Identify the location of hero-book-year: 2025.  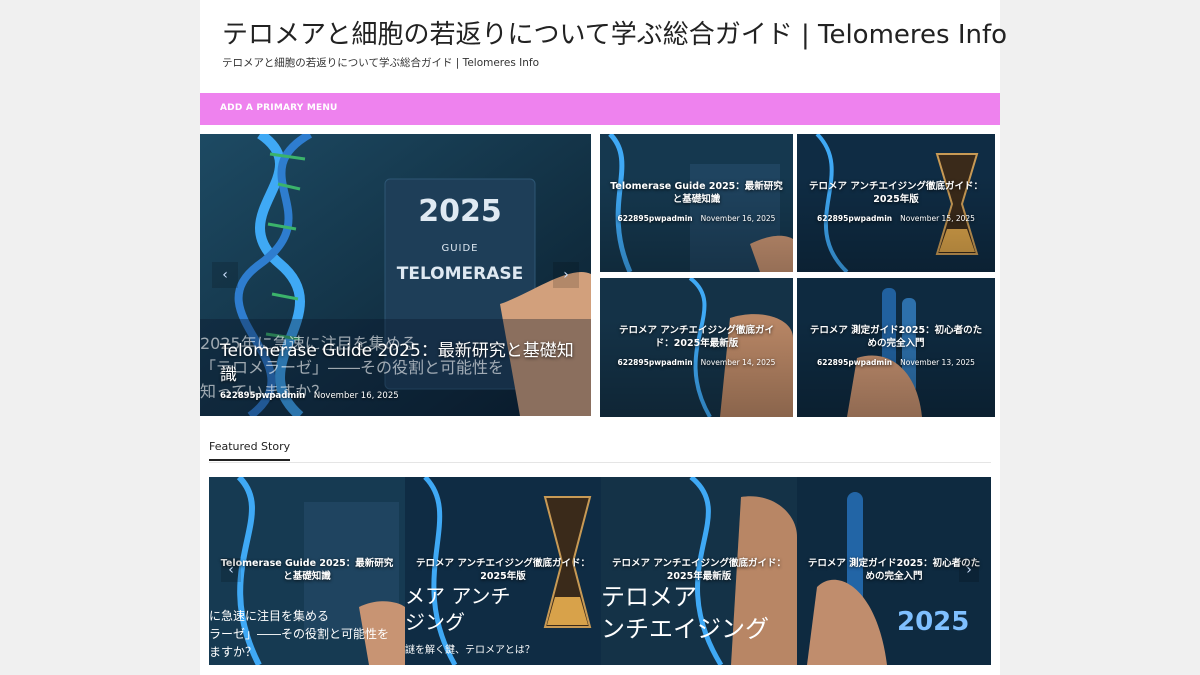
(460, 211).